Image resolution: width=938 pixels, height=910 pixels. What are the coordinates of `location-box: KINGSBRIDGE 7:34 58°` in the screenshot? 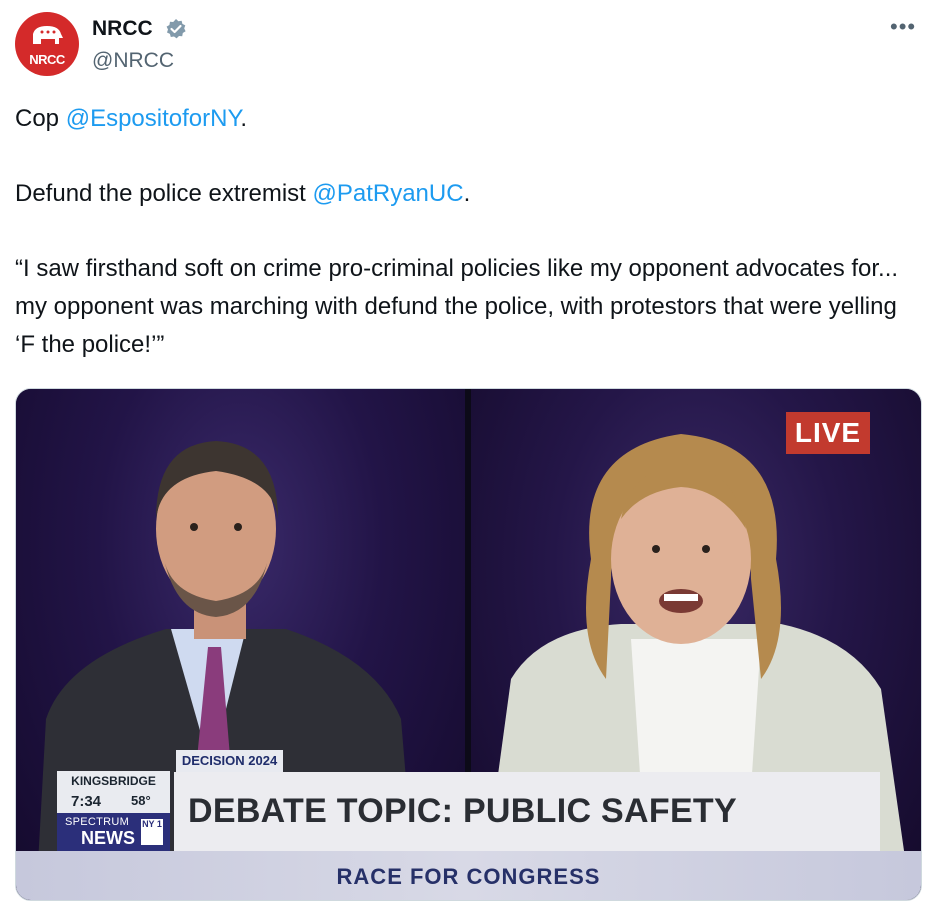 It's located at (113, 792).